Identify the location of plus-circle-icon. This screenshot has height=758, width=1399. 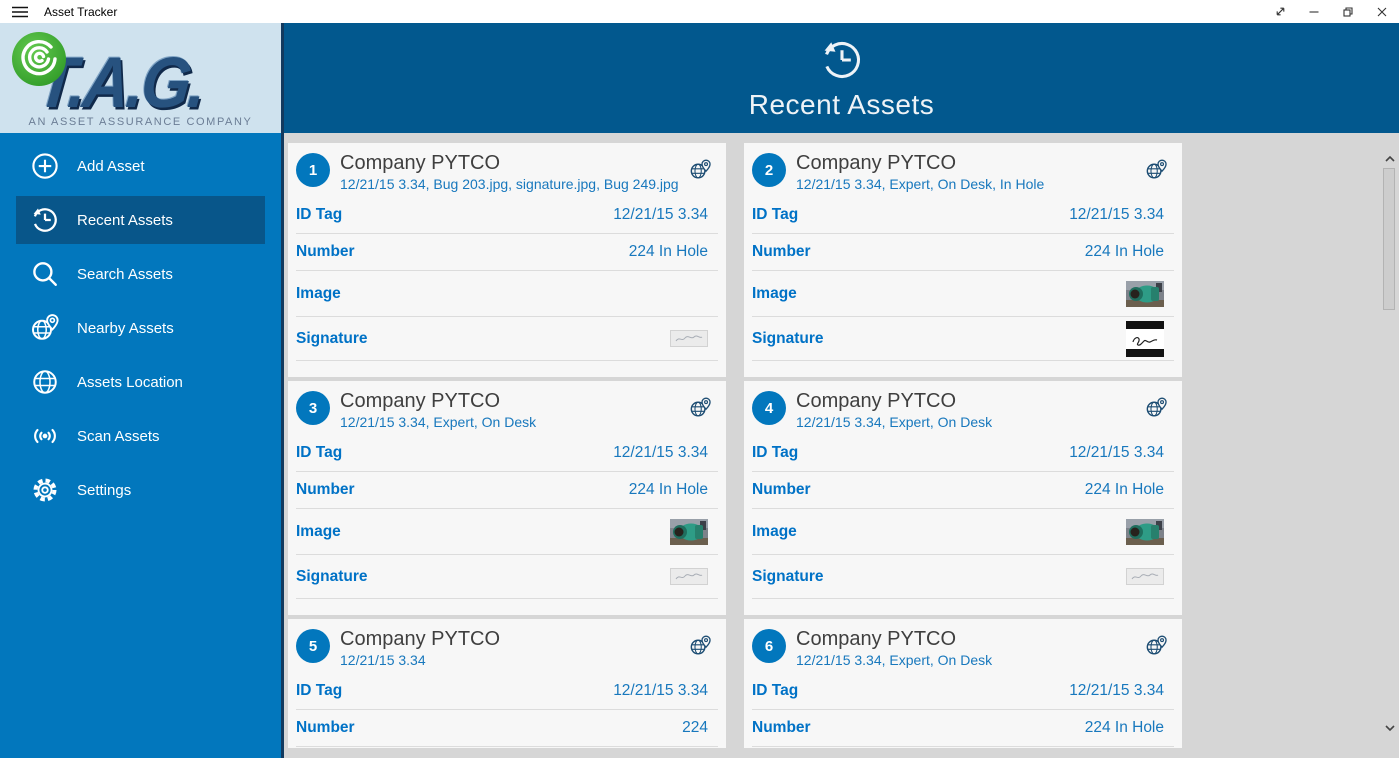
(45, 166).